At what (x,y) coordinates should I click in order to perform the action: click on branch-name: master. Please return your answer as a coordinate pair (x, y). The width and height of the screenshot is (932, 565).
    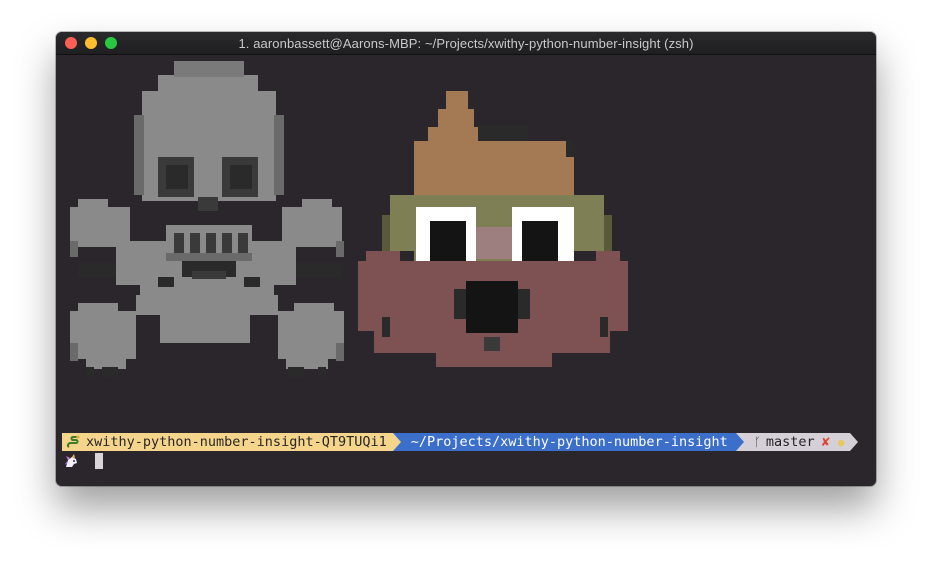
    Looking at the image, I should click on (790, 442).